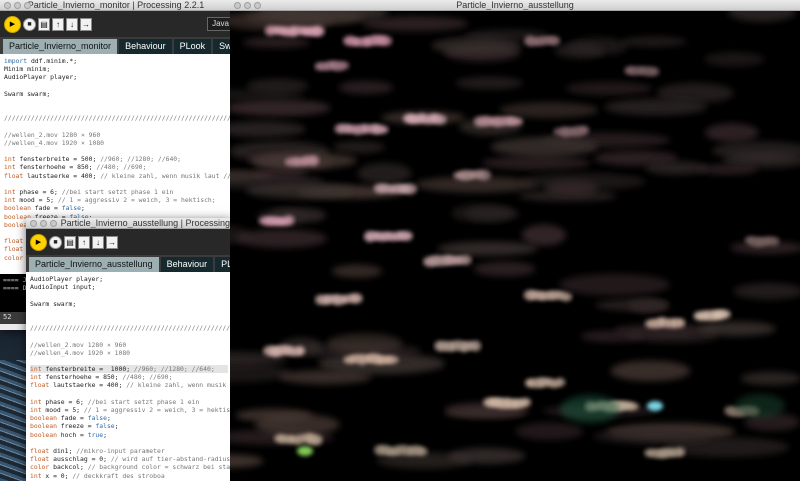 This screenshot has height=481, width=800. I want to click on code-line: int fensterhoehe = 850; //480; //690;, so click(101, 377).